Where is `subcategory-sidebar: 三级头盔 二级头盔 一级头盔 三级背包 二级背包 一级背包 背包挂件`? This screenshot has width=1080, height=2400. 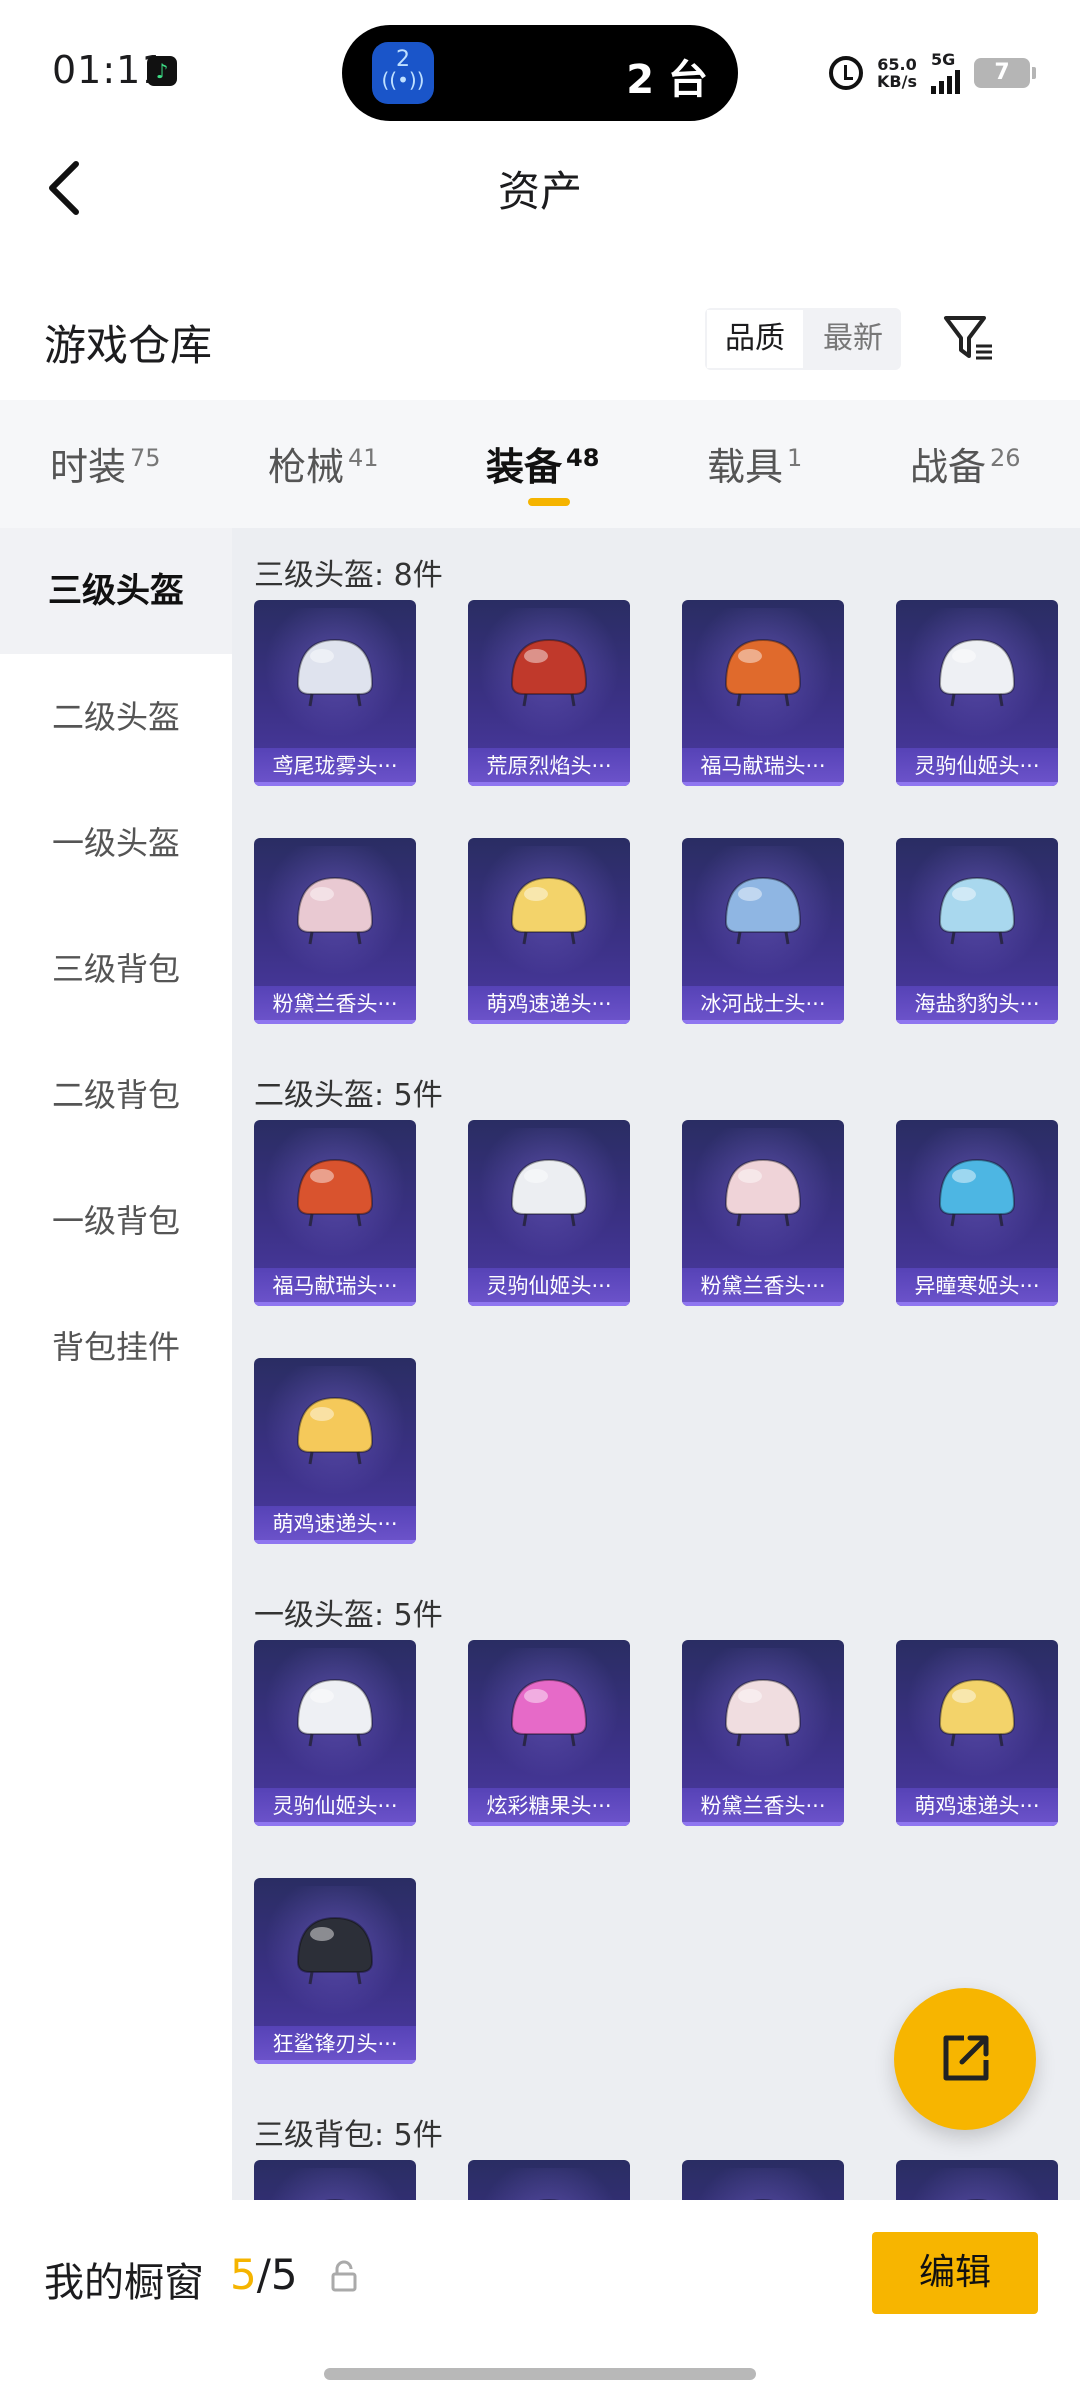 subcategory-sidebar: 三级头盔 二级头盔 一级头盔 三级背包 二级背包 一级背包 背包挂件 is located at coordinates (116, 1364).